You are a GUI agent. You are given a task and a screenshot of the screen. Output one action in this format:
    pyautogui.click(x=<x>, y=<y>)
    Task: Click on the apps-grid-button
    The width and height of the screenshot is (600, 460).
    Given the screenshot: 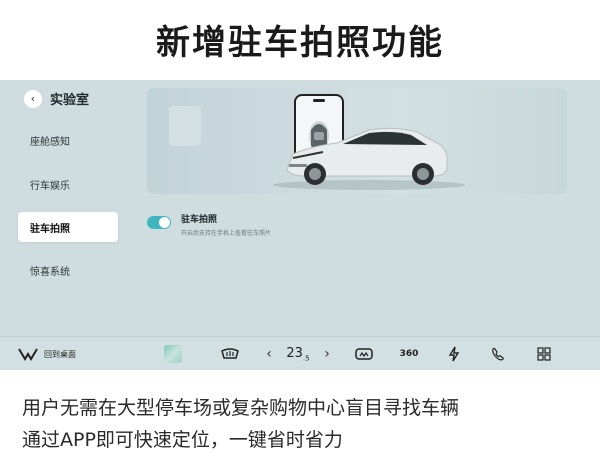 What is the action you would take?
    pyautogui.click(x=544, y=354)
    